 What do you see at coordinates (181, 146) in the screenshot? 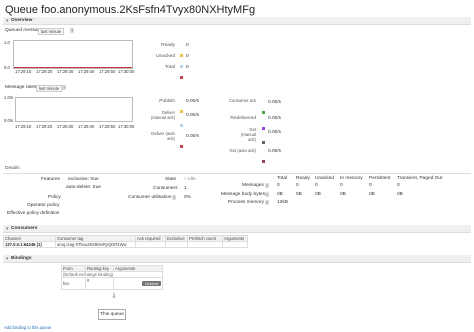
I see `legend-deliver-auto-swatch` at bounding box center [181, 146].